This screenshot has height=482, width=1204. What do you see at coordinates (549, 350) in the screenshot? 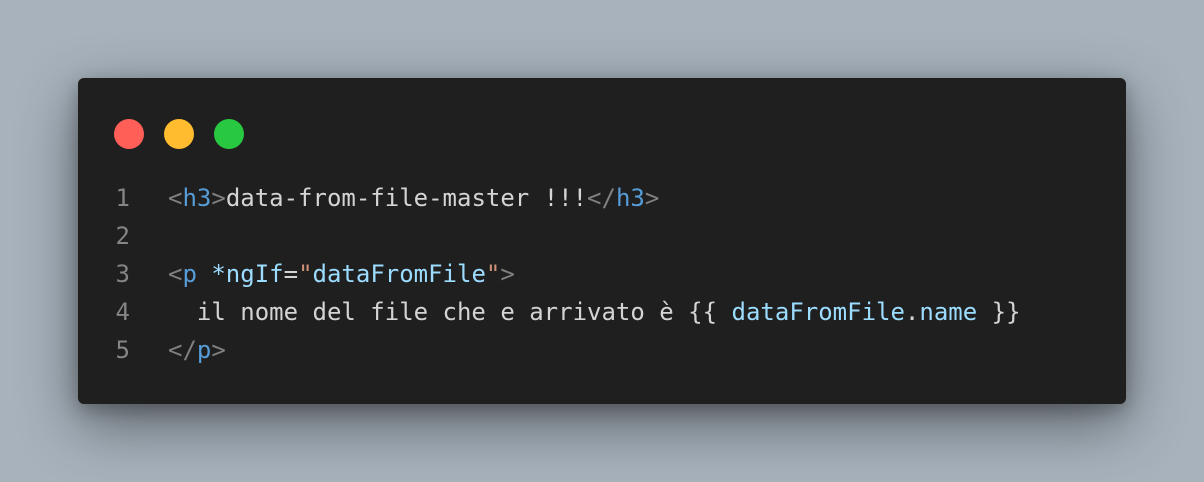
I see `code-line: 5 </p>` at bounding box center [549, 350].